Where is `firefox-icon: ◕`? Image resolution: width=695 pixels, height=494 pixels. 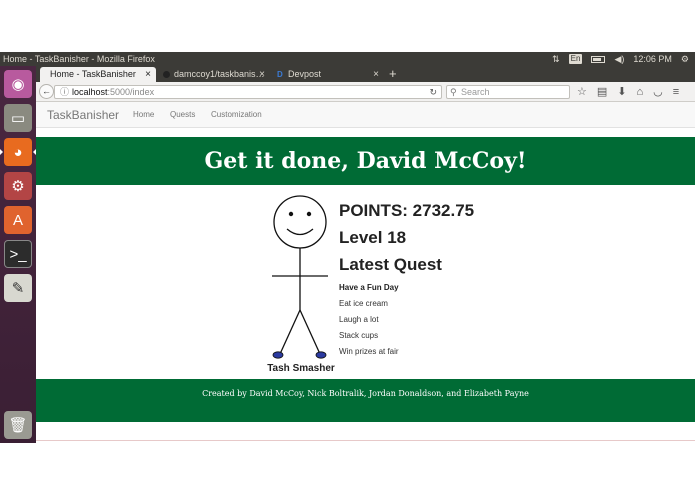
firefox-icon: ◕ is located at coordinates (18, 152).